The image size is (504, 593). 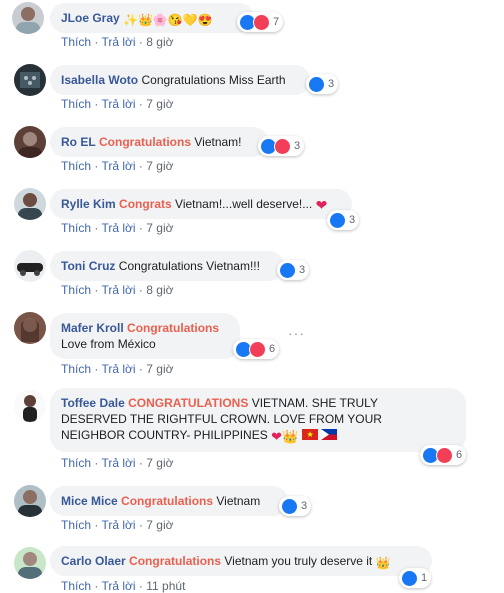 I want to click on comment-text: Vietnam you truly deserve it, so click(x=298, y=561).